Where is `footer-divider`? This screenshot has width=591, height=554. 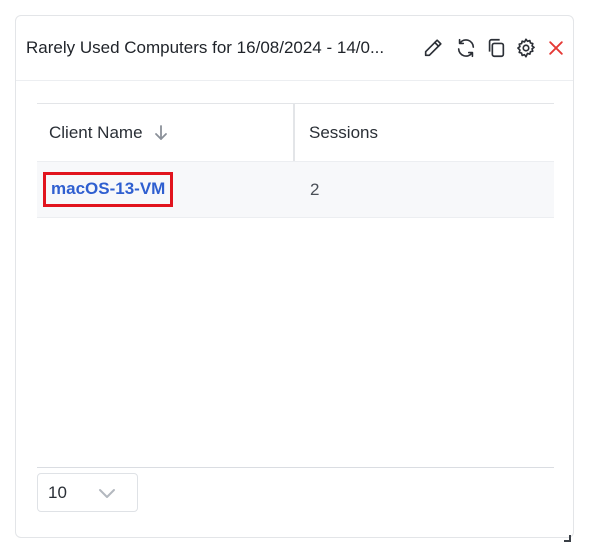 footer-divider is located at coordinates (295, 467).